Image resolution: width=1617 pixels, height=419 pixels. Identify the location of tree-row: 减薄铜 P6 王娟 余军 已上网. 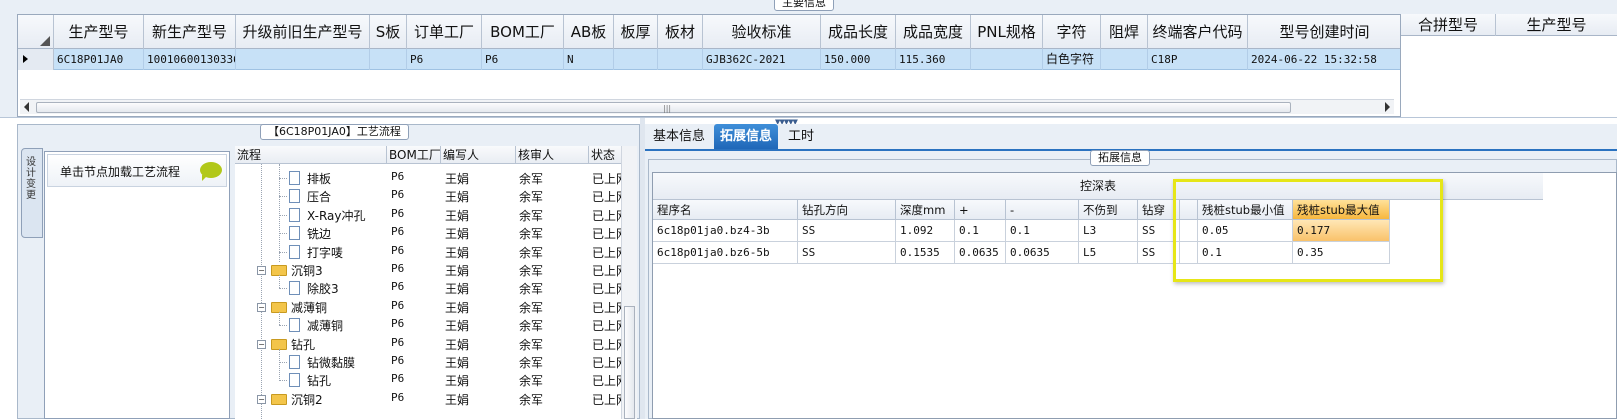
(431, 323).